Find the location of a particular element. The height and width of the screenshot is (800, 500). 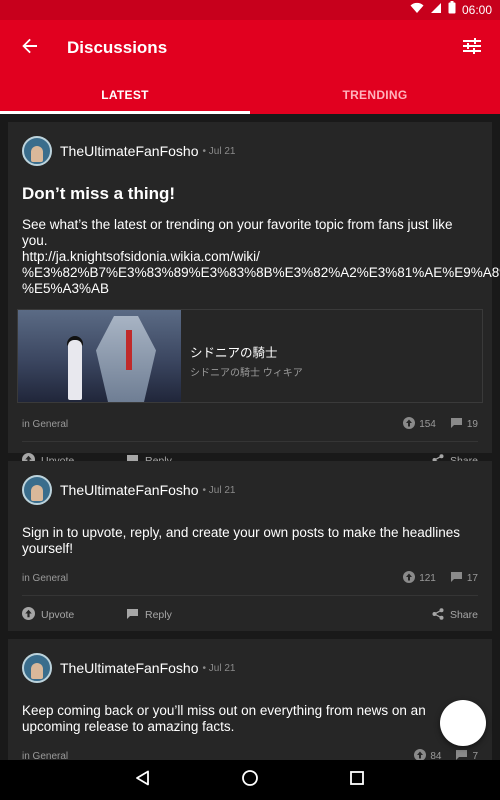

back-arrow-icon is located at coordinates (30, 48).